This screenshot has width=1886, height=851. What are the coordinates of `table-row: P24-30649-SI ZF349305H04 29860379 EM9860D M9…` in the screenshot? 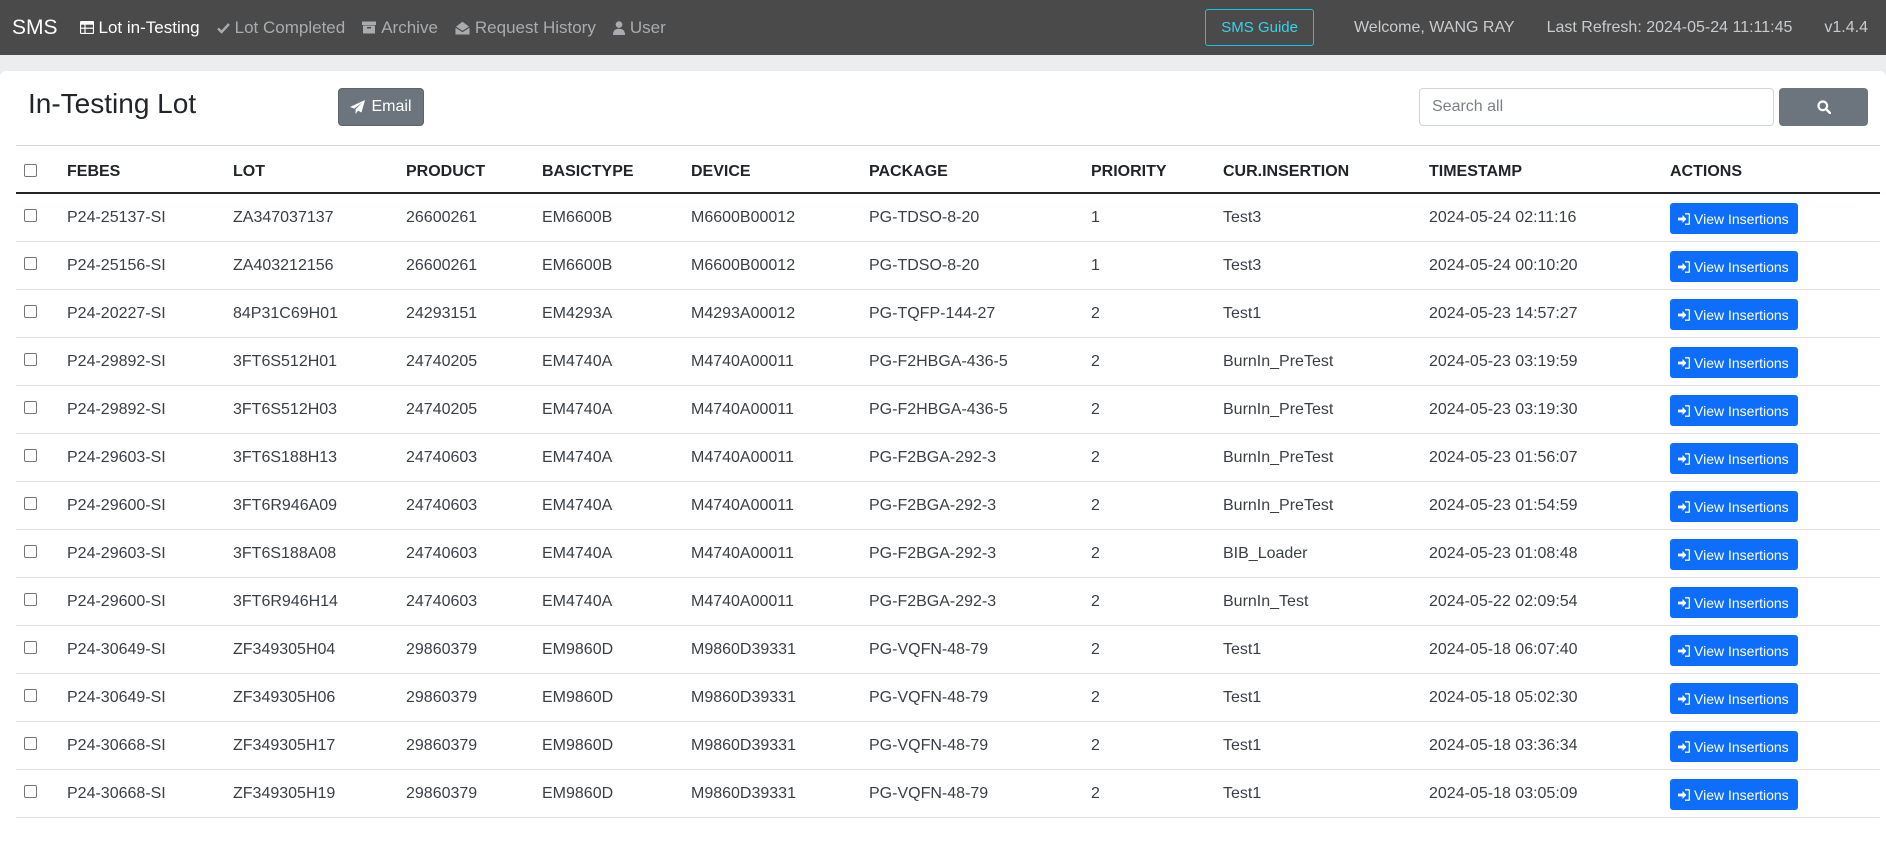 It's located at (948, 649).